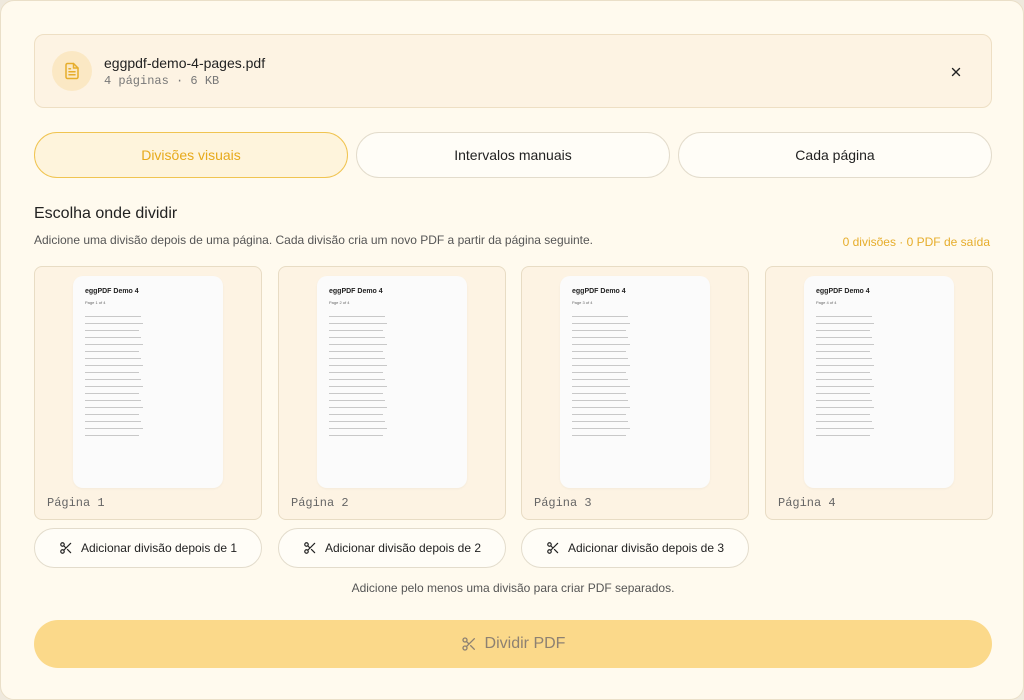 This screenshot has height=700, width=1024. I want to click on page-label: Página 1, so click(76, 503).